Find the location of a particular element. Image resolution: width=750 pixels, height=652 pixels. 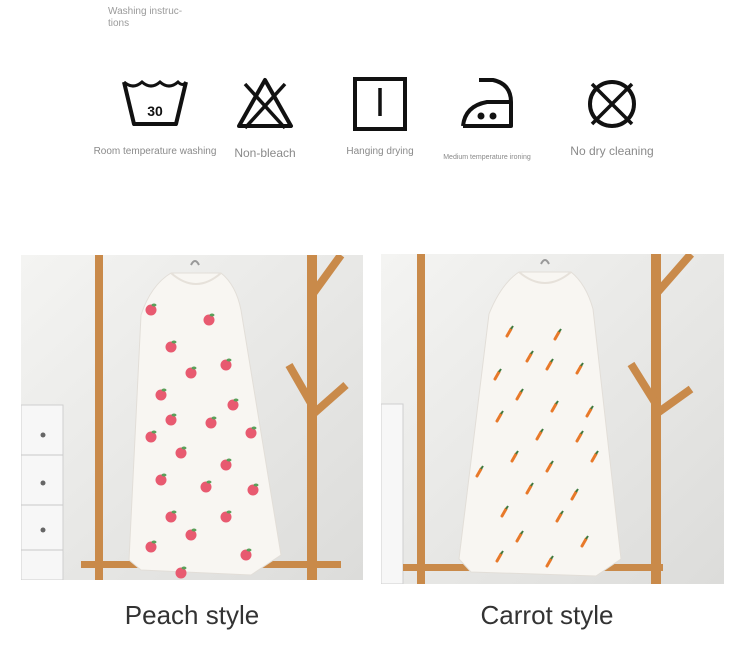

hang-dry-icon is located at coordinates (380, 104).